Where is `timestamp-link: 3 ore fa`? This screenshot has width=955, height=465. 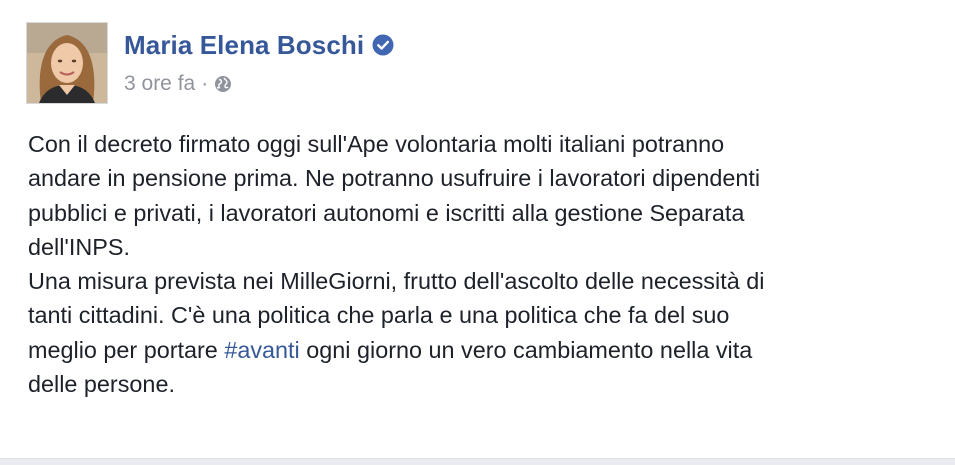
timestamp-link: 3 ore fa is located at coordinates (159, 84).